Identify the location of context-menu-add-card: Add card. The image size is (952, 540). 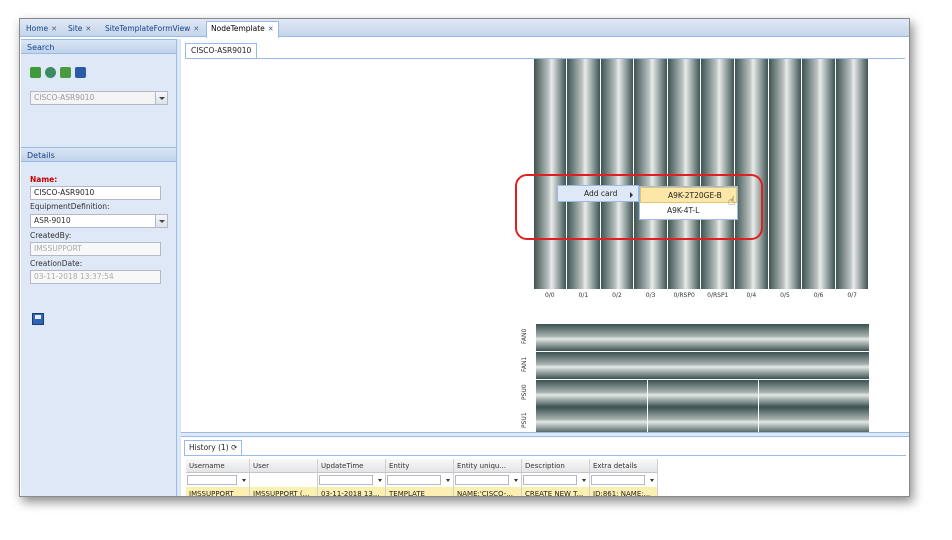
(598, 193).